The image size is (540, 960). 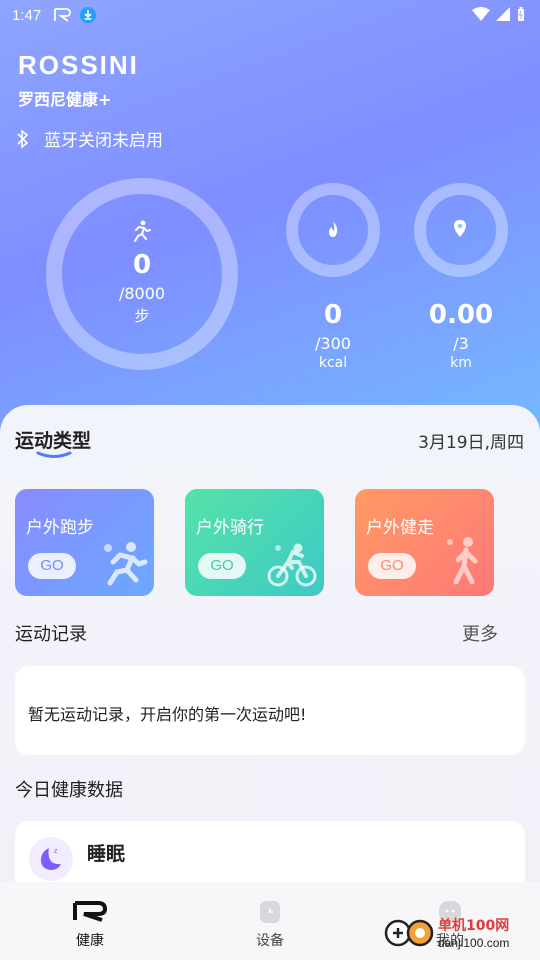 What do you see at coordinates (103, 141) in the screenshot?
I see `bluetooth-status-text: 蓝牙关闭未启用` at bounding box center [103, 141].